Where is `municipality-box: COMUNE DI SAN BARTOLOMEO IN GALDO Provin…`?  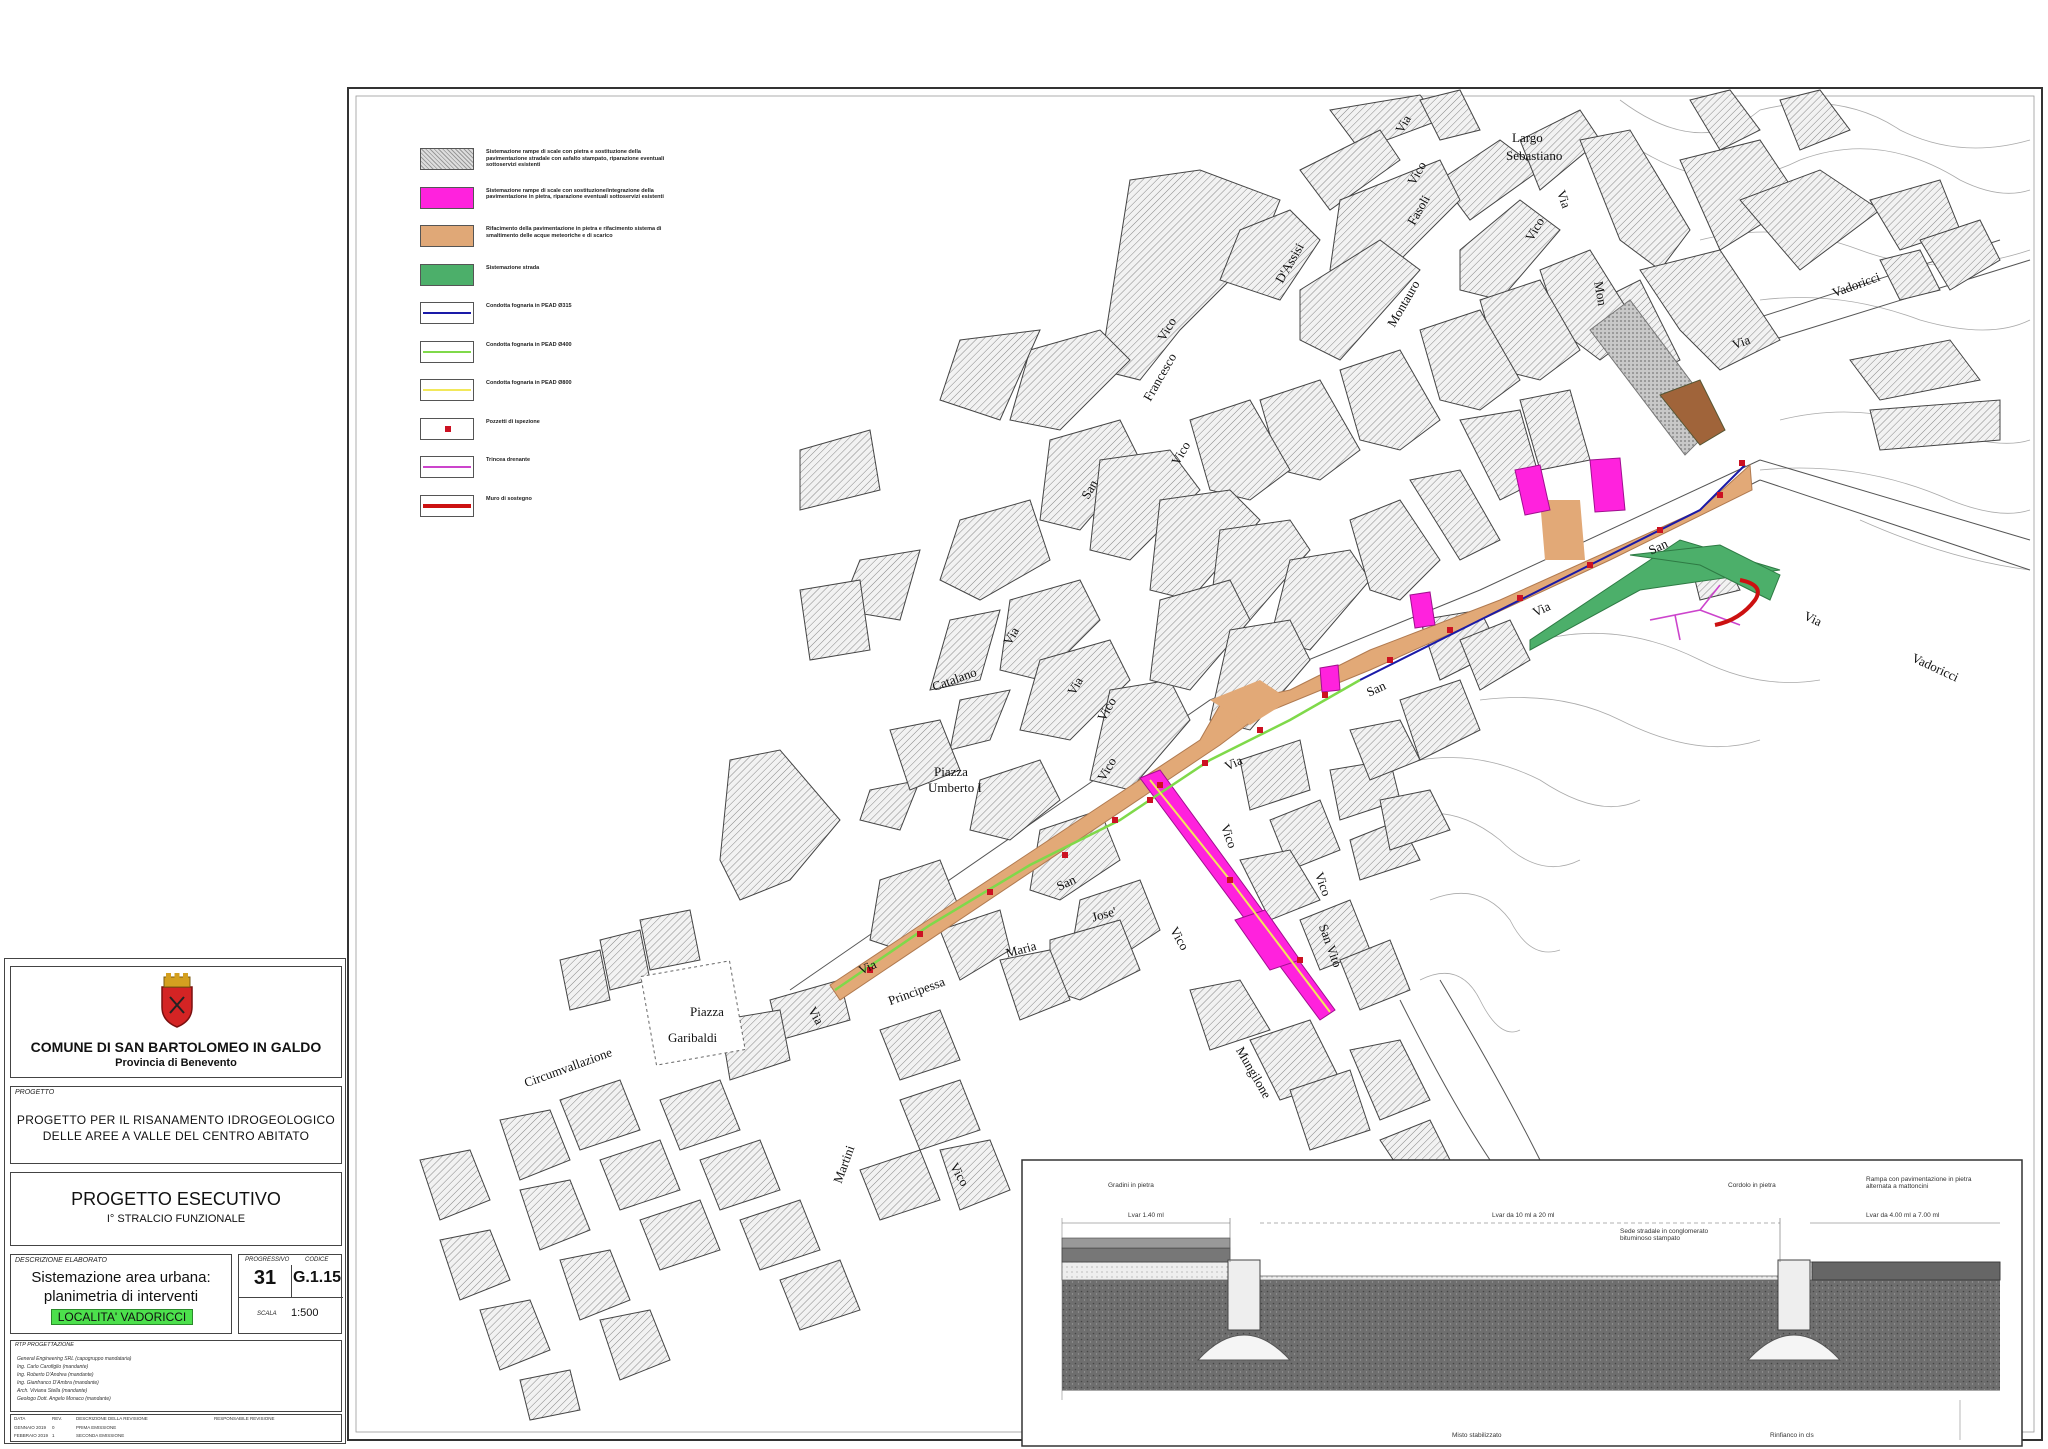 municipality-box: COMUNE DI SAN BARTOLOMEO IN GALDO Provin… is located at coordinates (176, 1022).